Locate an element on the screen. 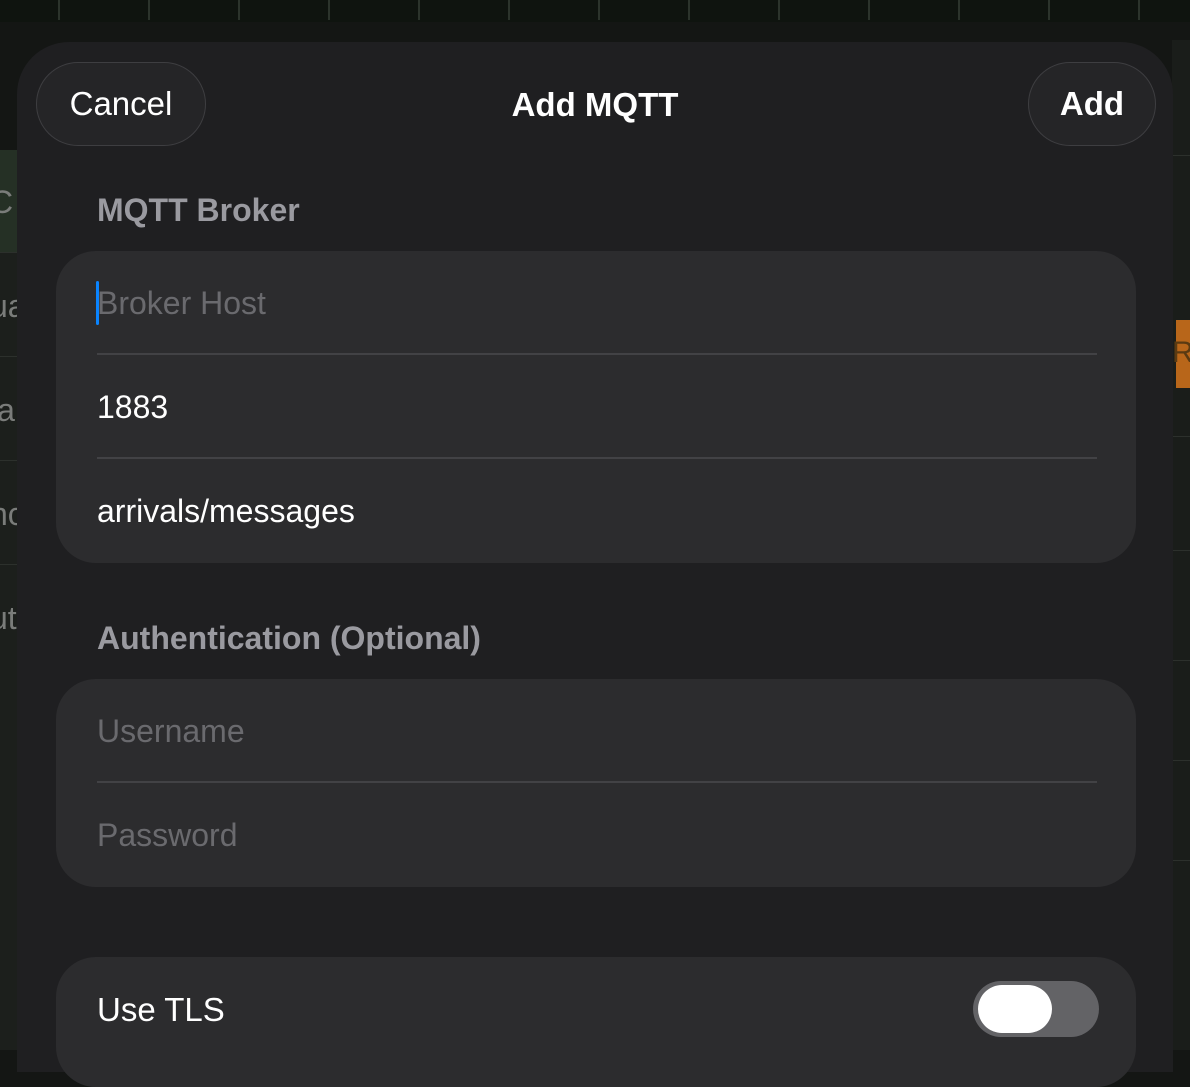  broker-topic-input is located at coordinates (597, 511).